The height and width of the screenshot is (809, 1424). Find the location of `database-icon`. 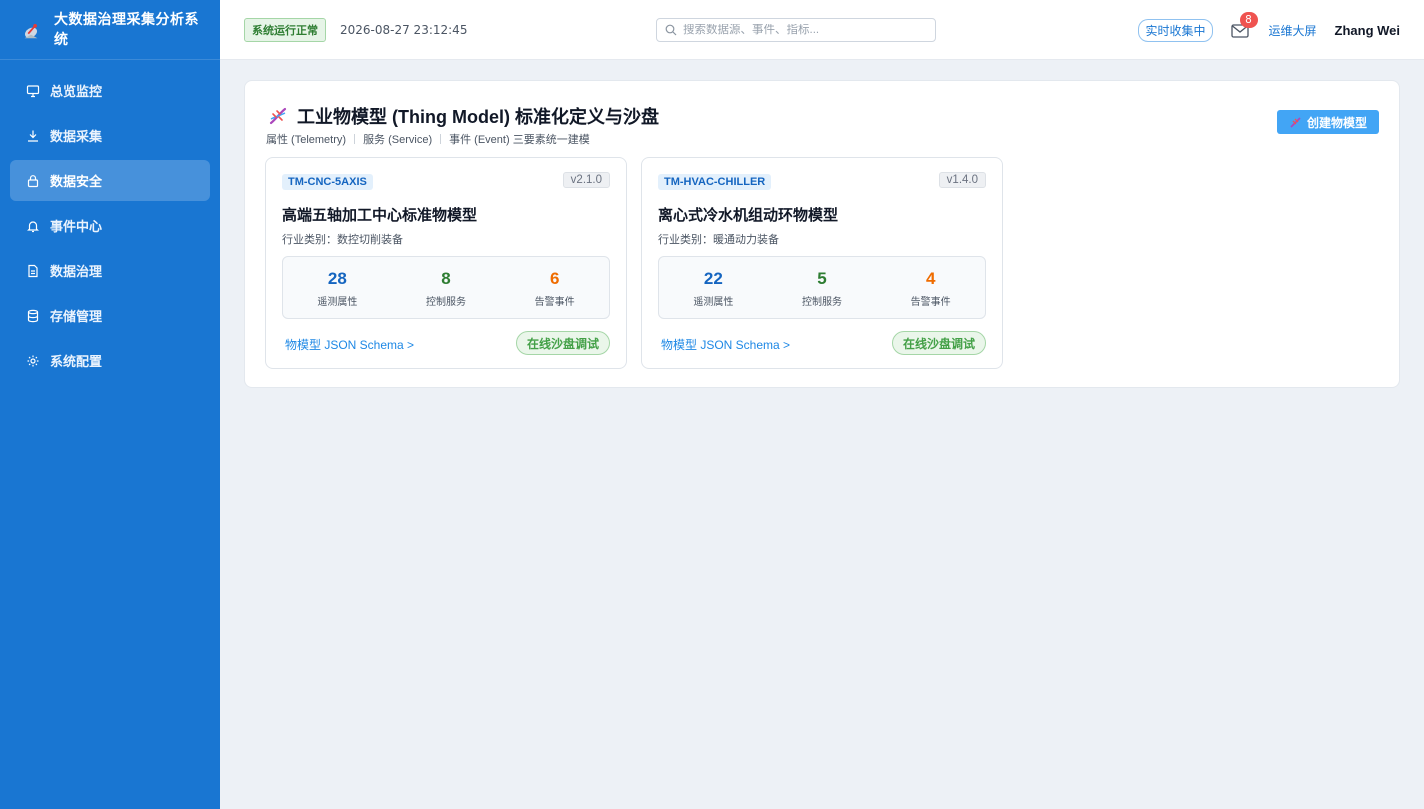

database-icon is located at coordinates (33, 316).